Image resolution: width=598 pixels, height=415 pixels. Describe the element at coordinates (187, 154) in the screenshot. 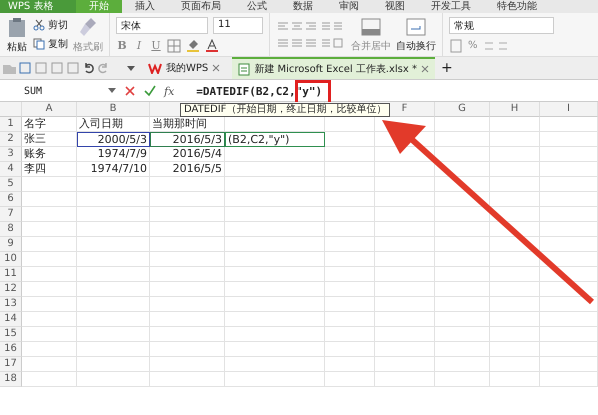

I see `table-cell: 2016/5/4` at that location.